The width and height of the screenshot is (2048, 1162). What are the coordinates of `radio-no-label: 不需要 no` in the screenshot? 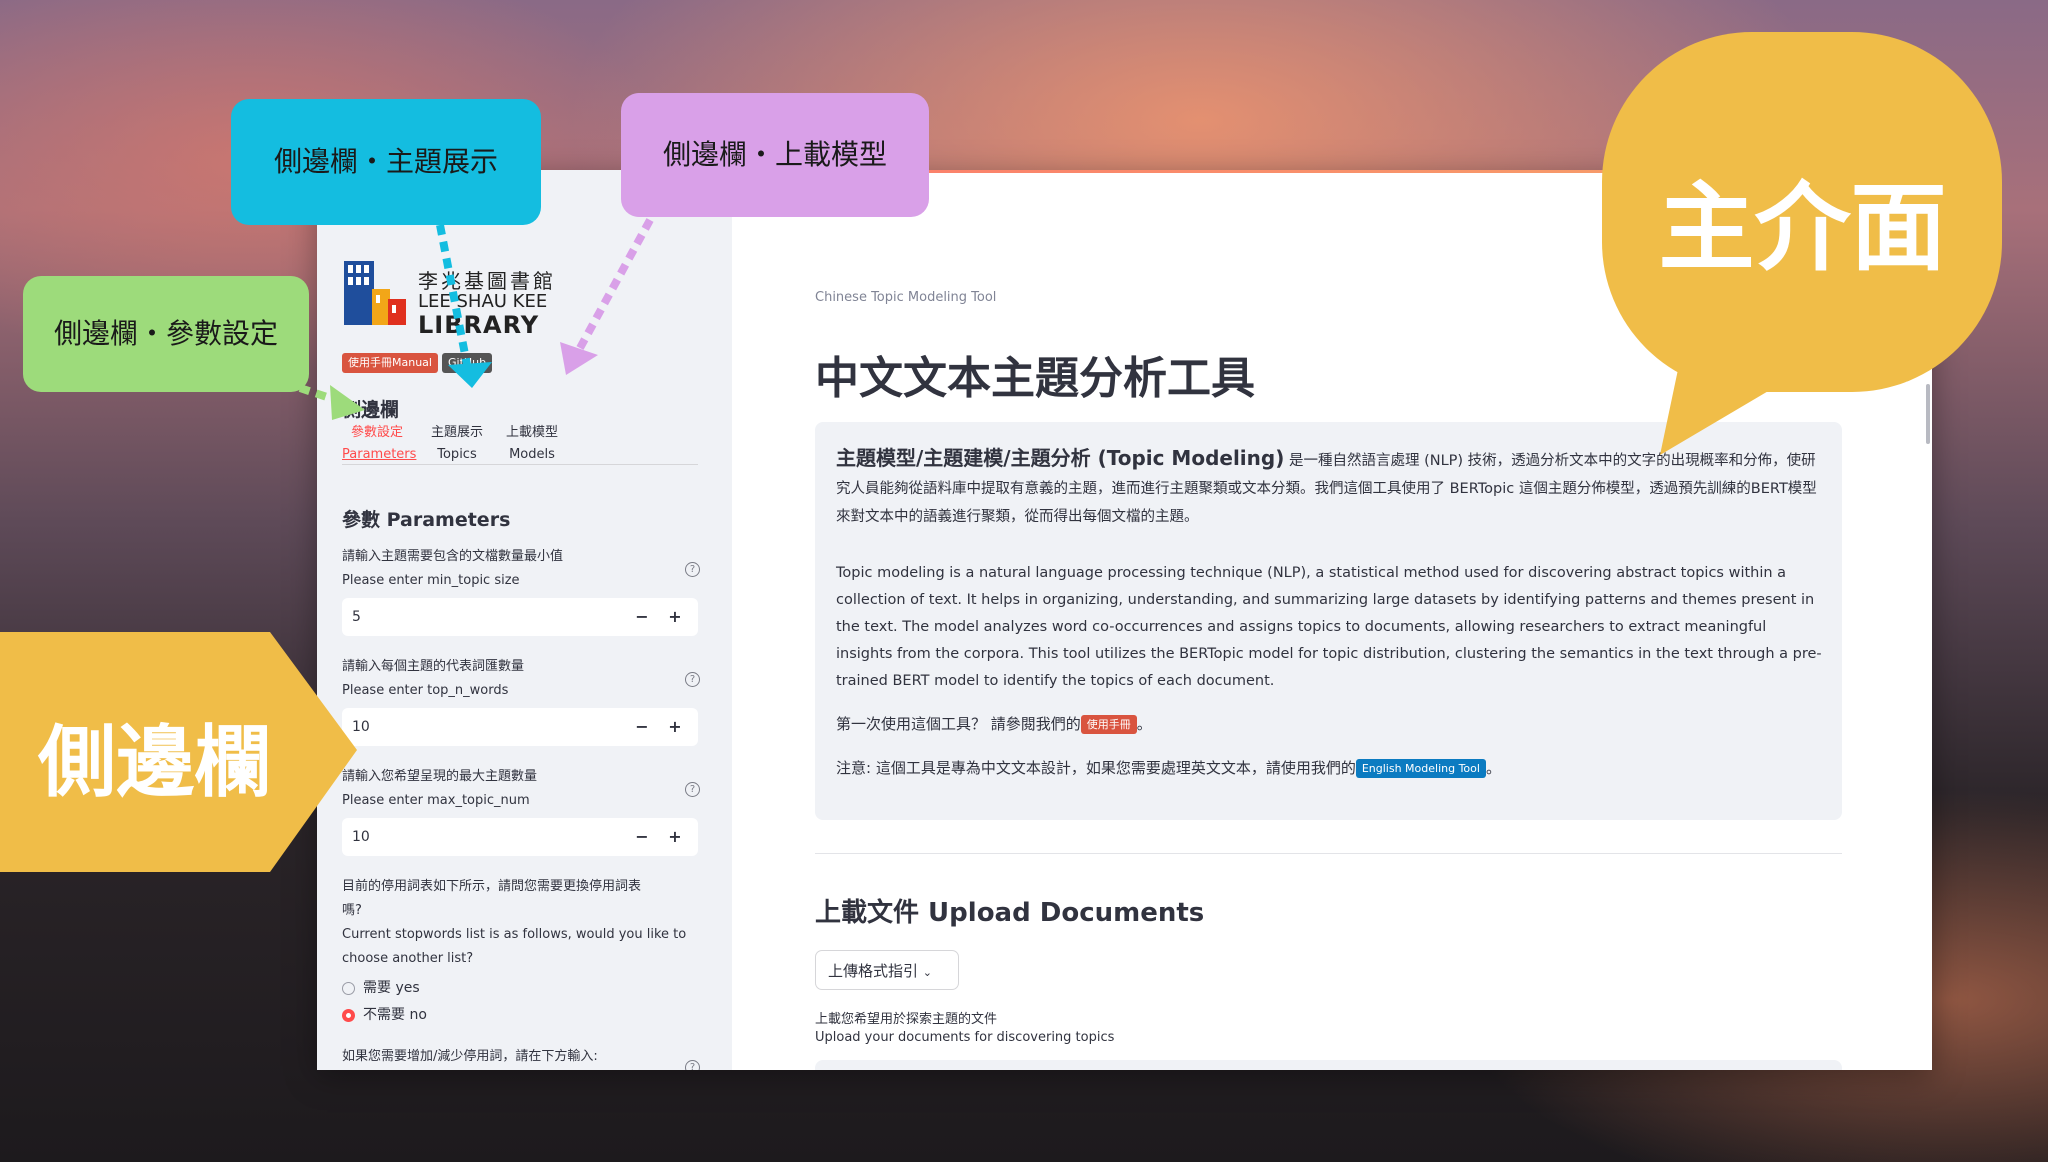 It's located at (395, 1015).